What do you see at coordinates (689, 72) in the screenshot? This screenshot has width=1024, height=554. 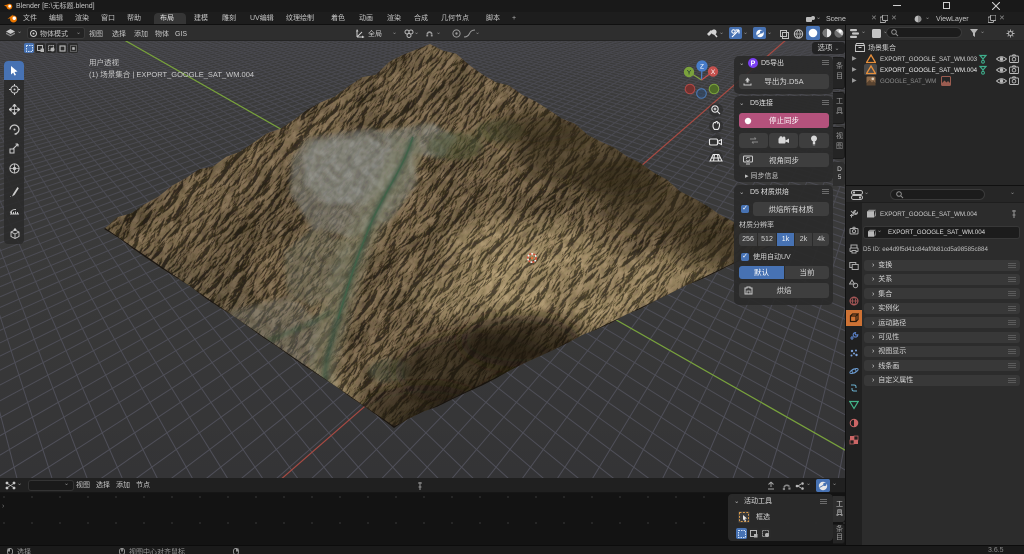 I see `svg-text: Y` at bounding box center [689, 72].